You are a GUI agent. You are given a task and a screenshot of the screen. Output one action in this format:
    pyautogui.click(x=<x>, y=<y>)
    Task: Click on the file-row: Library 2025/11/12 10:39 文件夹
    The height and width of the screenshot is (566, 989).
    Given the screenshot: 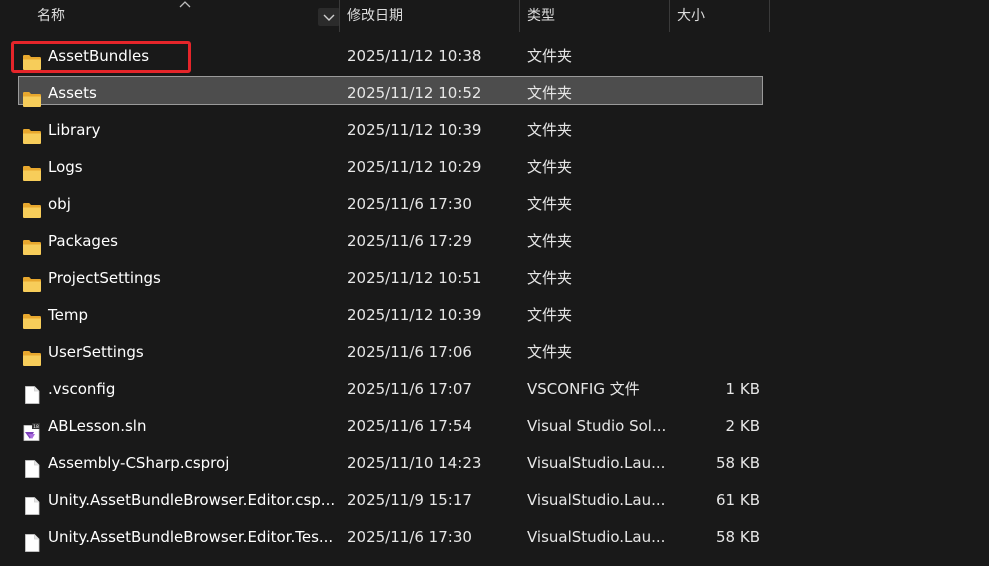 What is the action you would take?
    pyautogui.click(x=494, y=130)
    